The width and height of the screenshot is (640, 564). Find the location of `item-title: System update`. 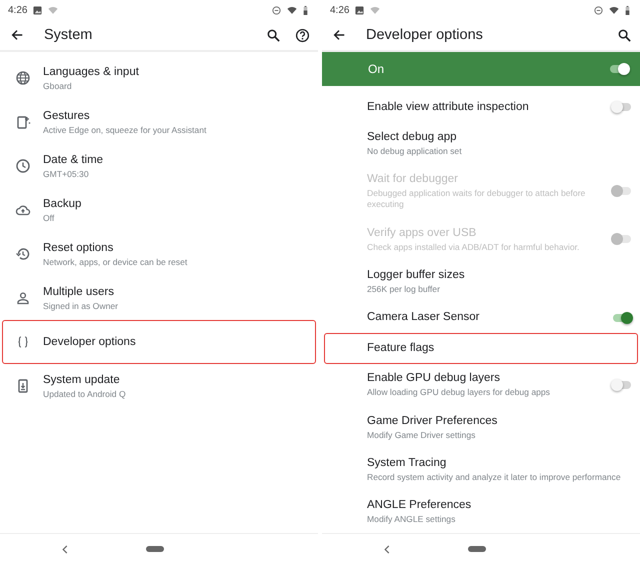

item-title: System update is located at coordinates (82, 380).